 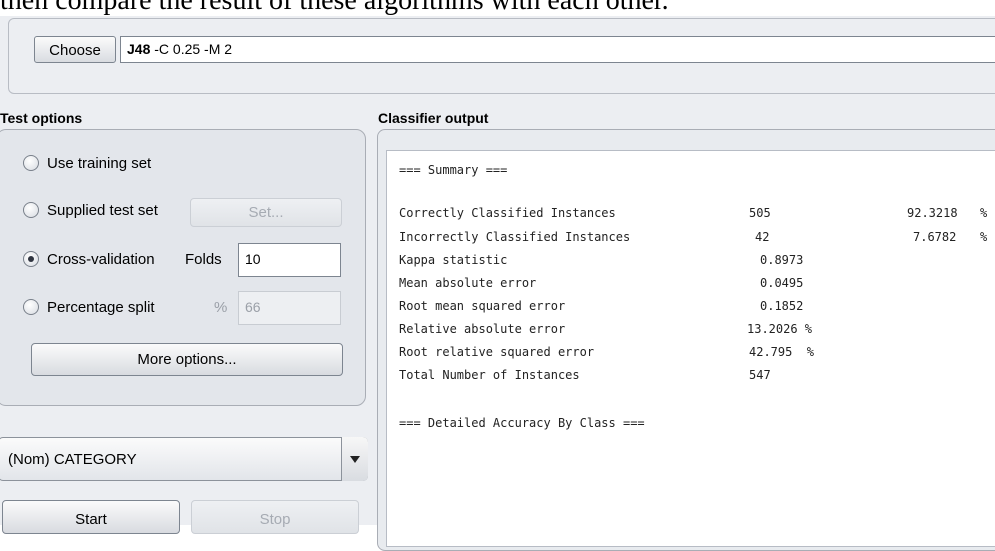 I want to click on classifier-output-title: Classifier output, so click(x=433, y=118).